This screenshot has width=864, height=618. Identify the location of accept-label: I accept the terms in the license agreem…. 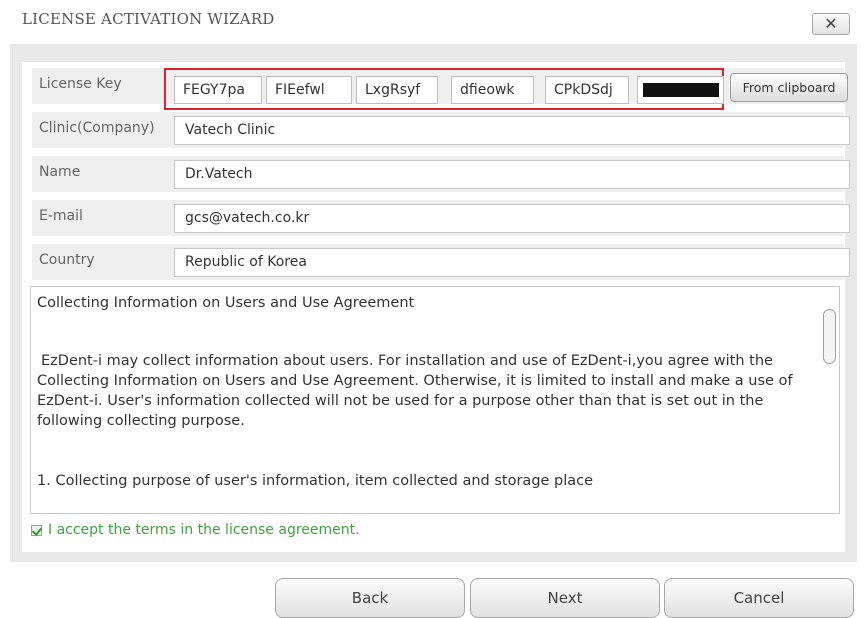
(204, 530).